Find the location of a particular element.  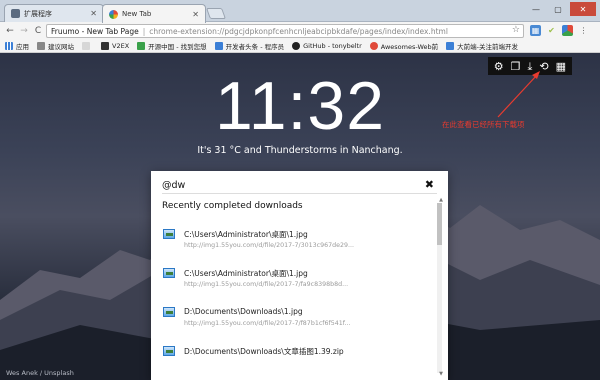

bookmark-label: V2EX is located at coordinates (121, 46).